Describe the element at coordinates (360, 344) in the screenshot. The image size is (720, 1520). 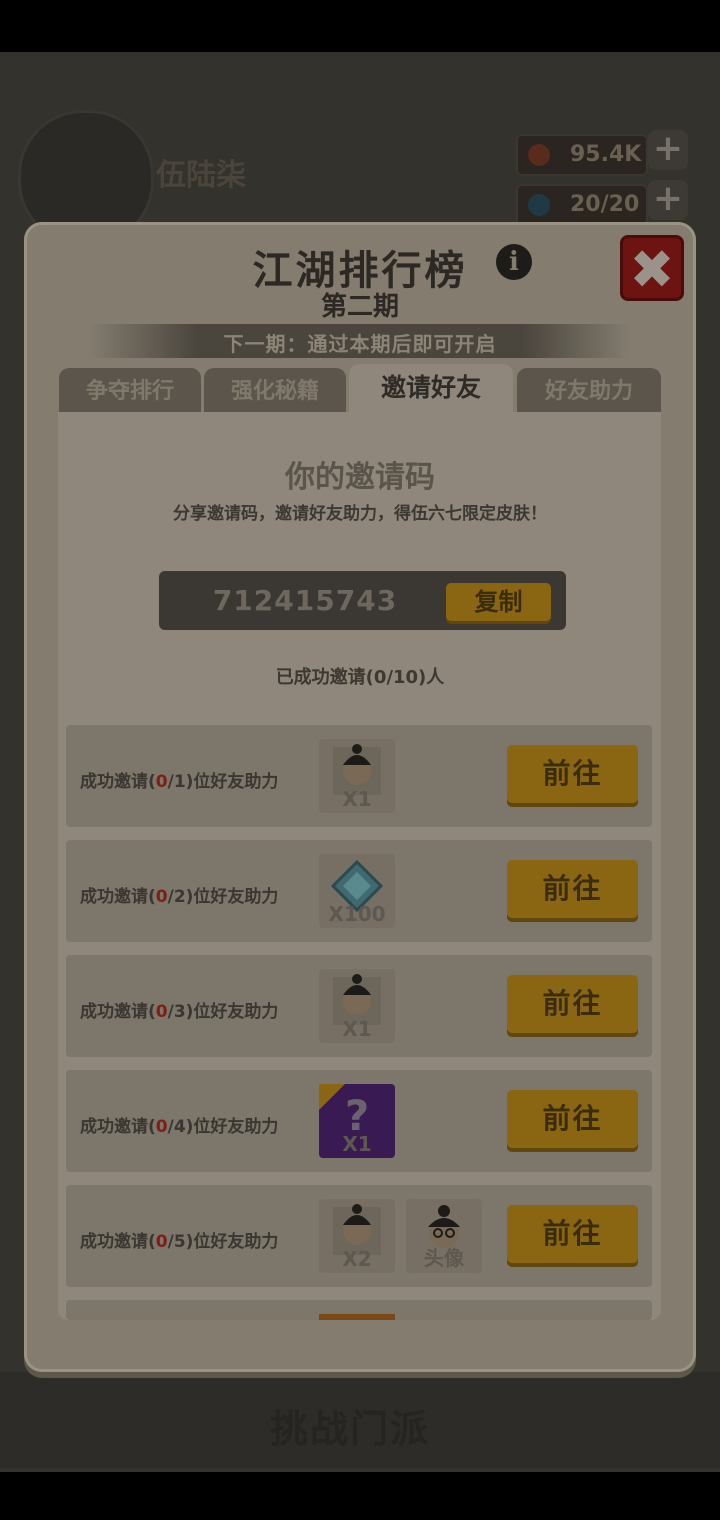
I see `next-period-text: 下一期：通过本期后即可开启` at that location.